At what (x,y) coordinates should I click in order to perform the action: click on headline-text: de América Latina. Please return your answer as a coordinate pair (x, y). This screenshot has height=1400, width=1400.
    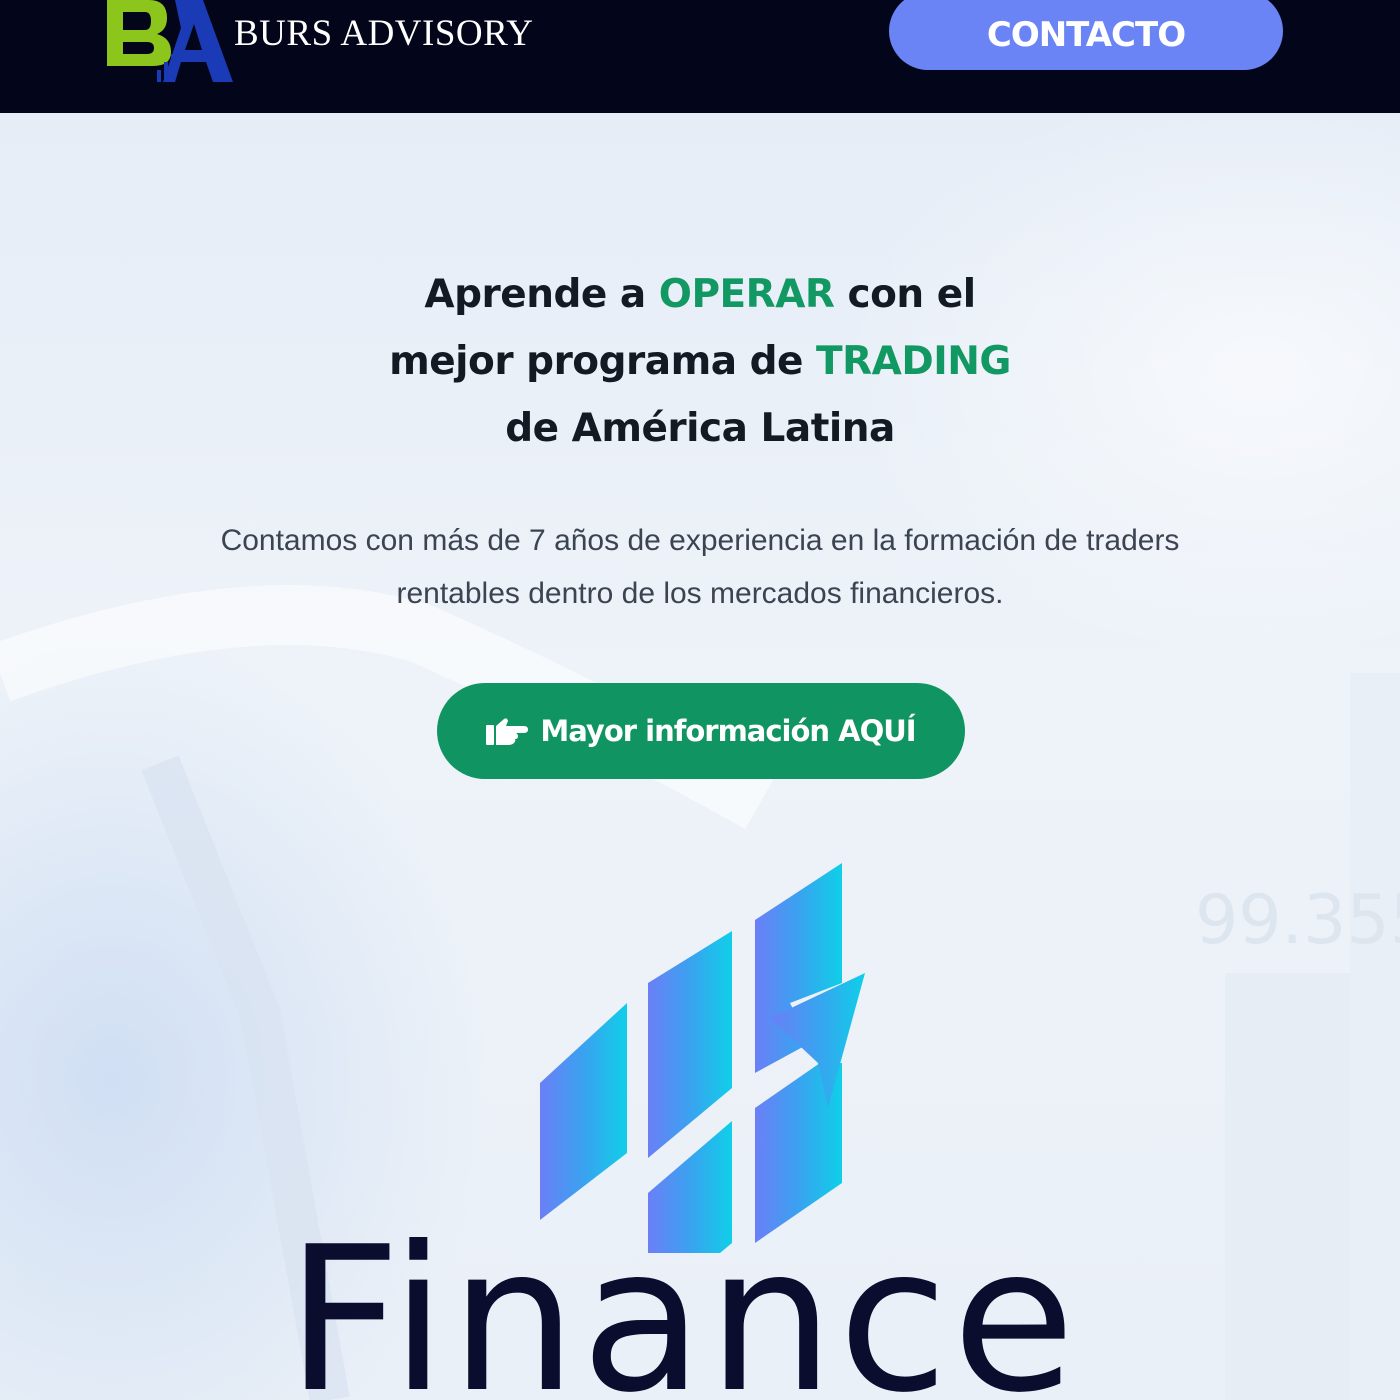
    Looking at the image, I should click on (700, 428).